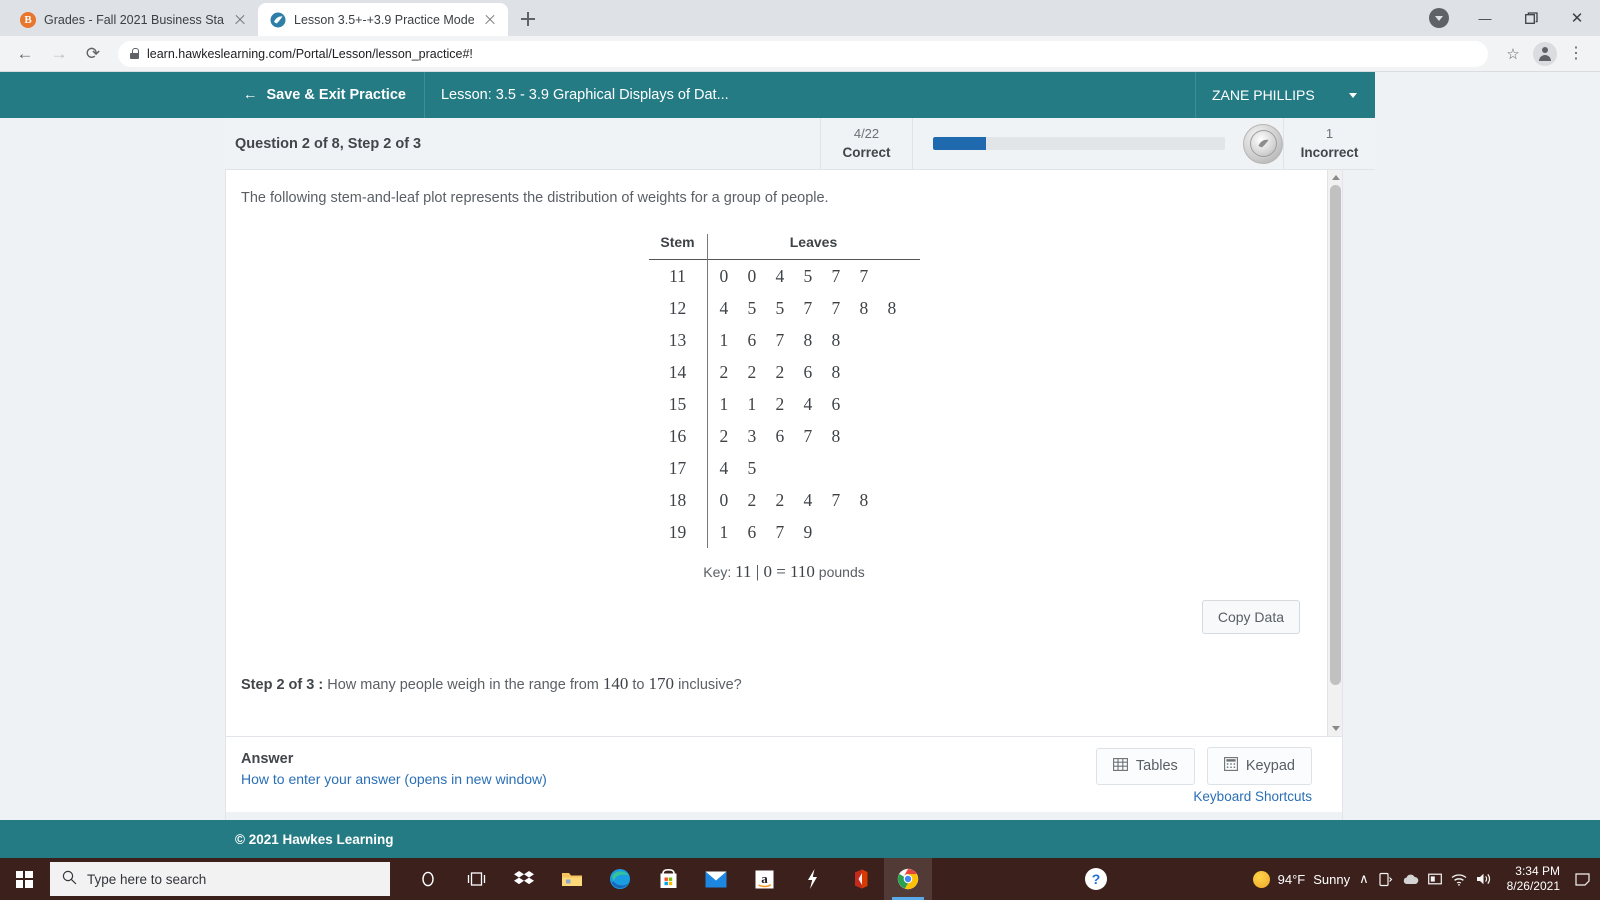  I want to click on help-circle-icon: ?, so click(1096, 879).